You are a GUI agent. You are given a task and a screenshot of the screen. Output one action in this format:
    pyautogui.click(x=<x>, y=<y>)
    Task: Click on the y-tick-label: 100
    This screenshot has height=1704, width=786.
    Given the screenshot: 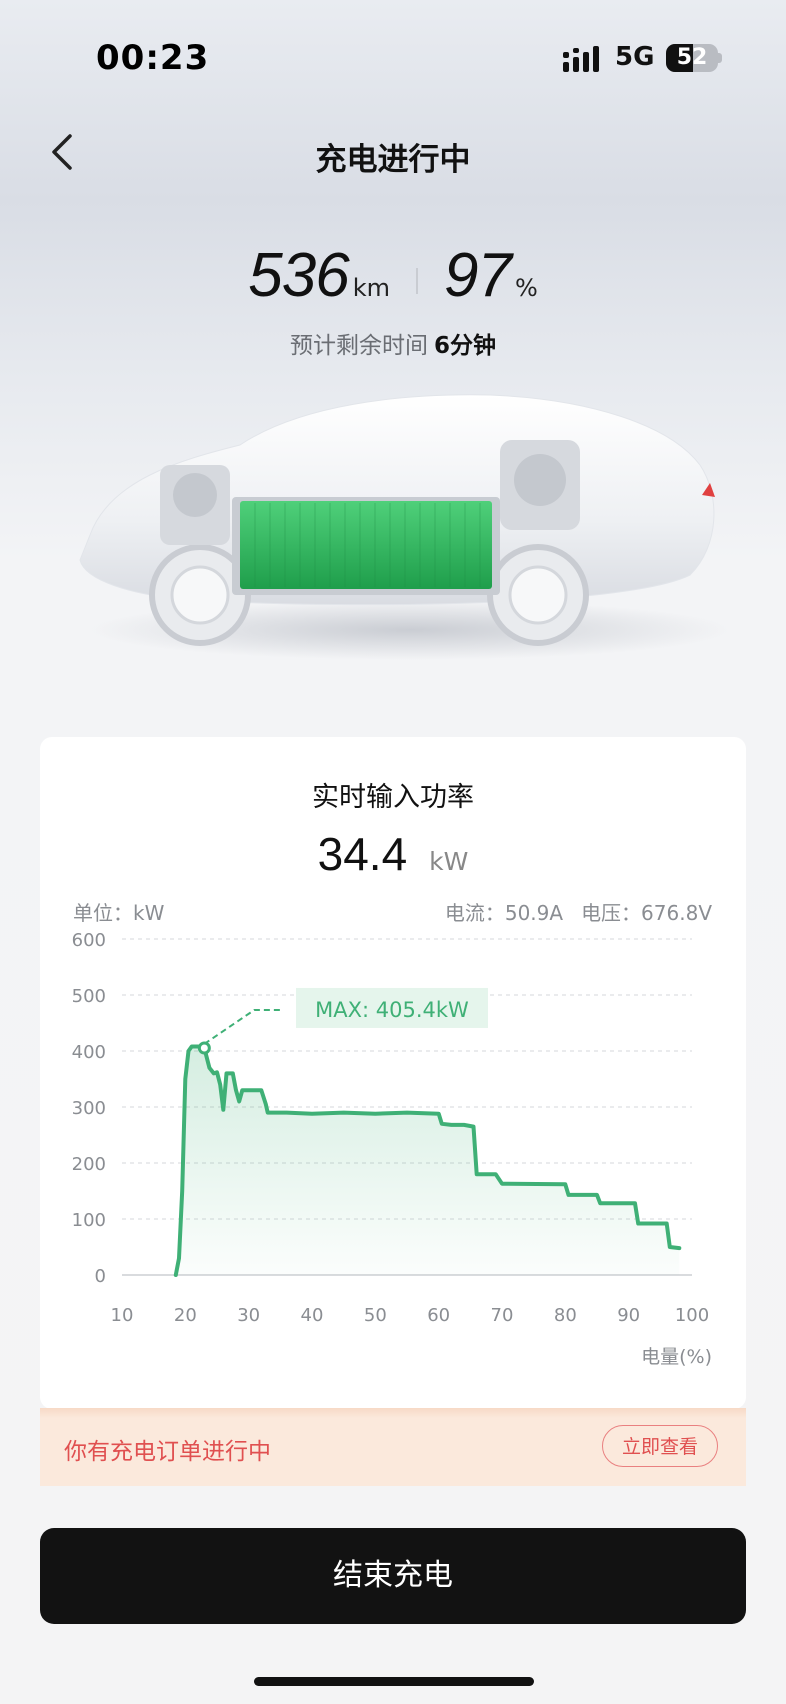 What is the action you would take?
    pyautogui.click(x=89, y=1220)
    